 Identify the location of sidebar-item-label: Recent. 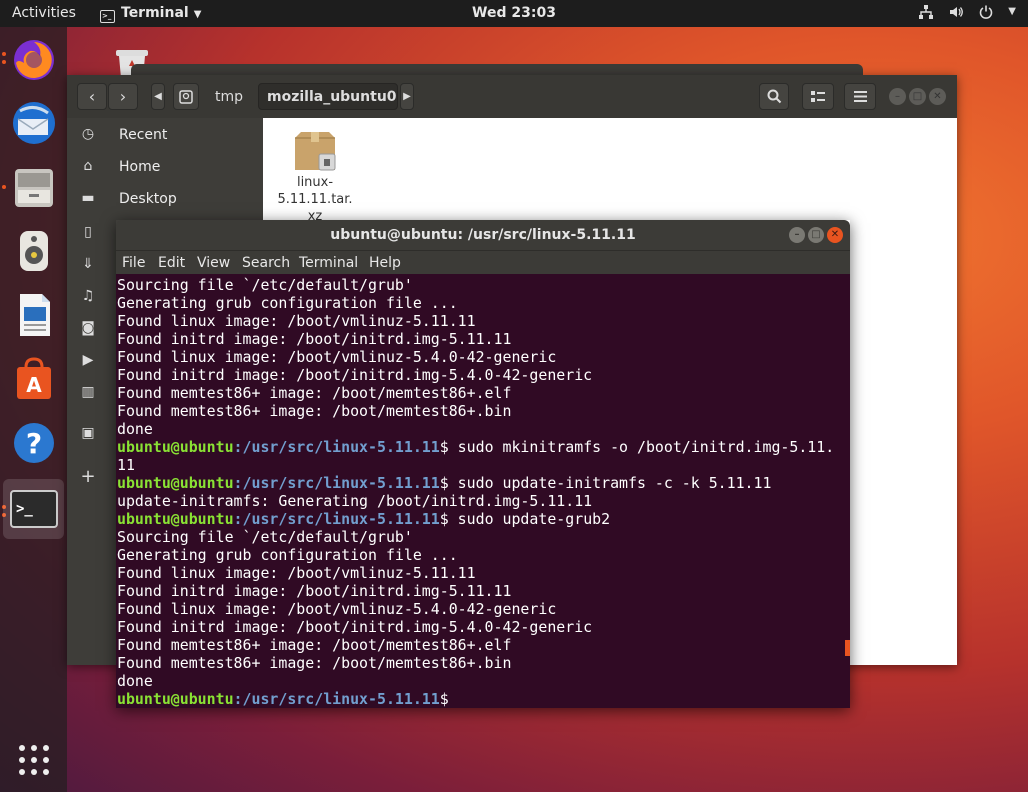
(143, 135).